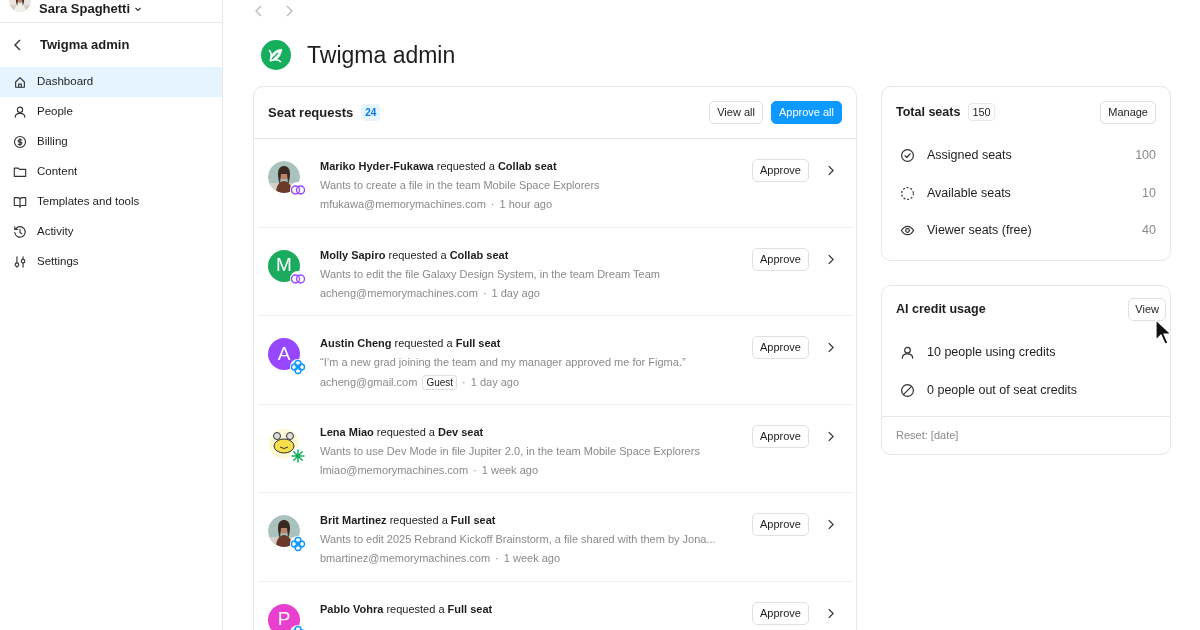 The height and width of the screenshot is (630, 1200). Describe the element at coordinates (907, 390) in the screenshot. I see `blocked-icon` at that location.